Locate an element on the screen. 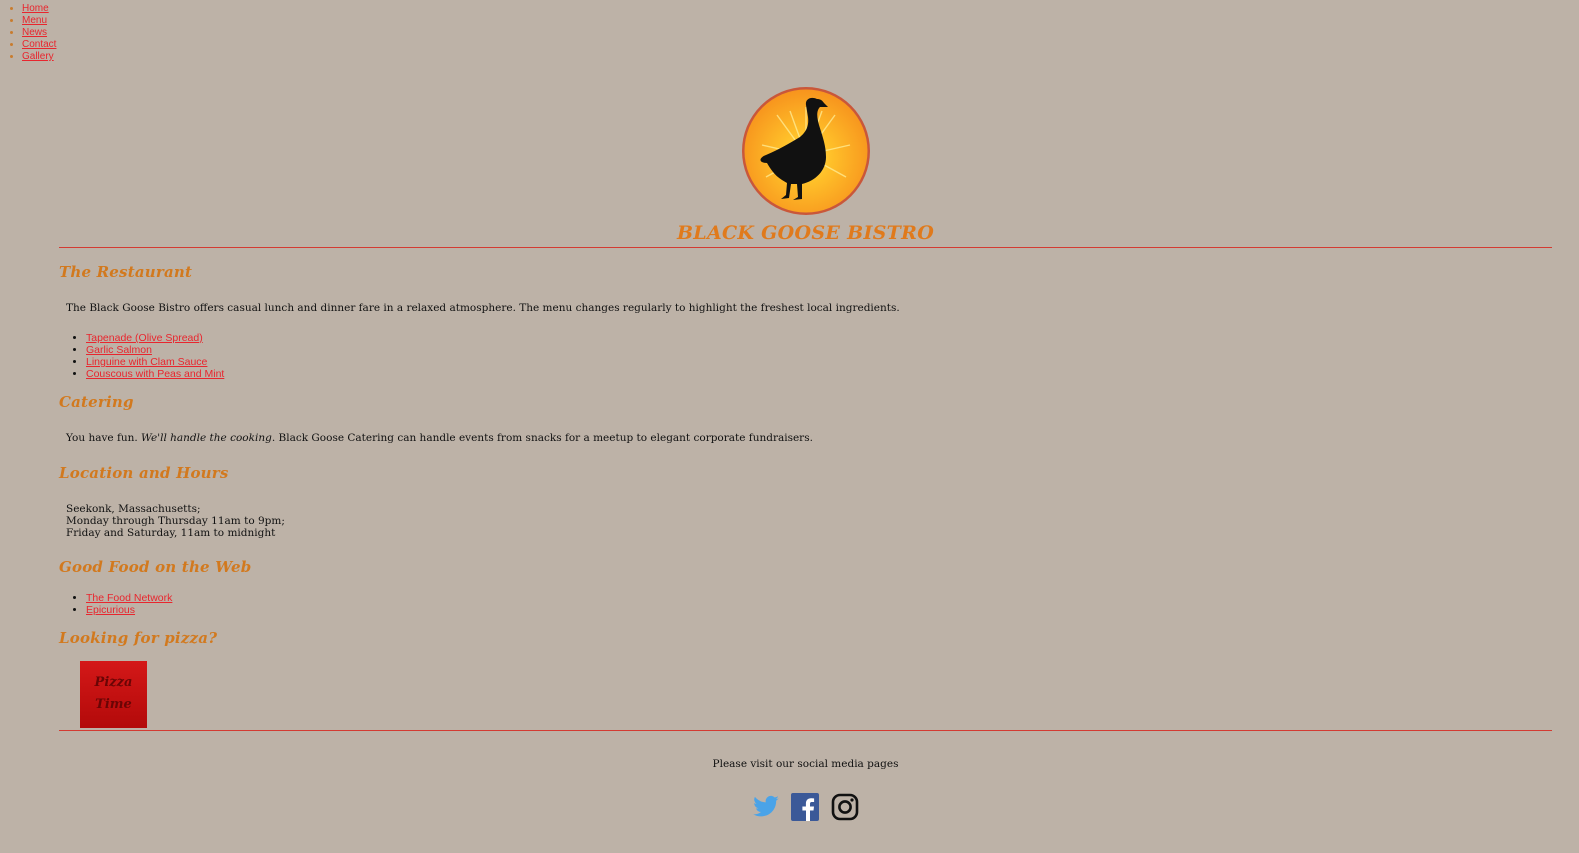 The image size is (1579, 853). menu-link-linguine: Linguine with Clam Sauce is located at coordinates (146, 362).